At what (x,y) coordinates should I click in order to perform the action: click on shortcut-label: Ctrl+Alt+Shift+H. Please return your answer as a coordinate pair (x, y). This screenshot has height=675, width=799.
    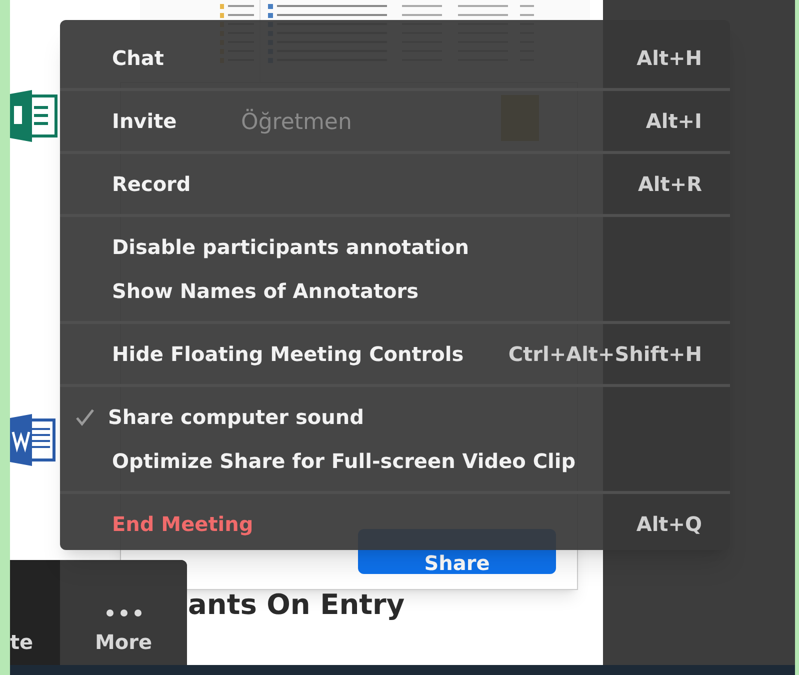
    Looking at the image, I should click on (605, 354).